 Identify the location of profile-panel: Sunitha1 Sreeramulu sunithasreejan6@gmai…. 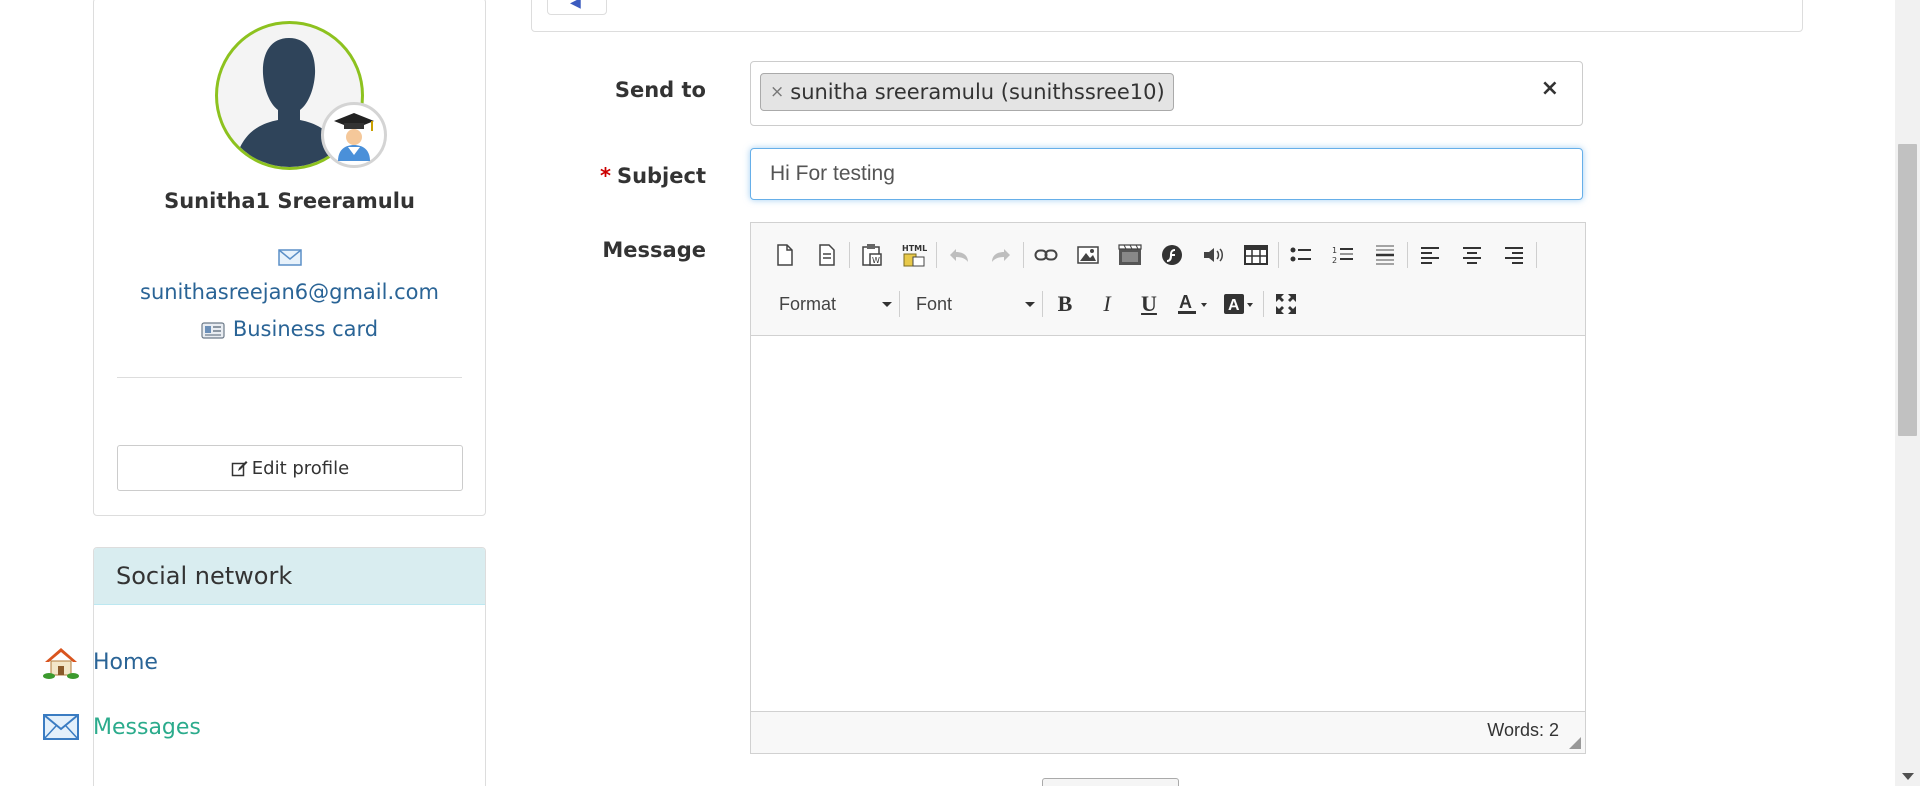
(289, 258).